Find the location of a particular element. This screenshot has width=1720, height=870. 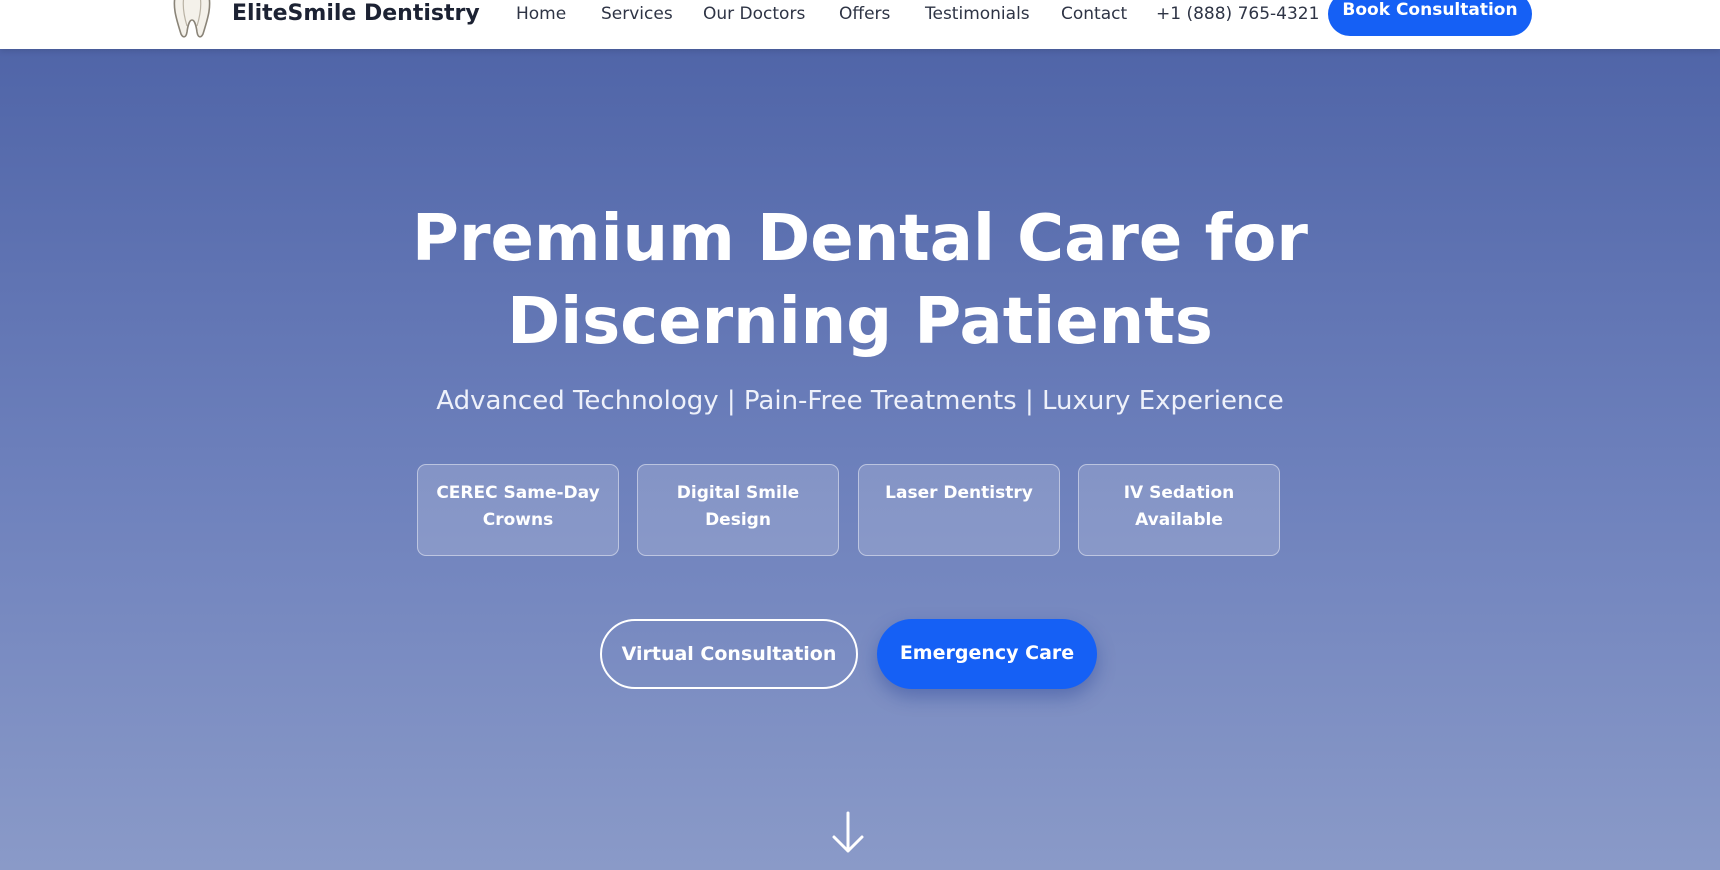

book-consultation-label: Book Consultation is located at coordinates (1430, 10).